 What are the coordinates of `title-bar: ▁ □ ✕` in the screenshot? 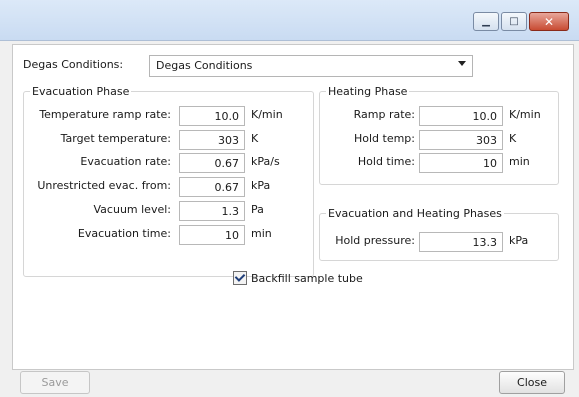 It's located at (289, 20).